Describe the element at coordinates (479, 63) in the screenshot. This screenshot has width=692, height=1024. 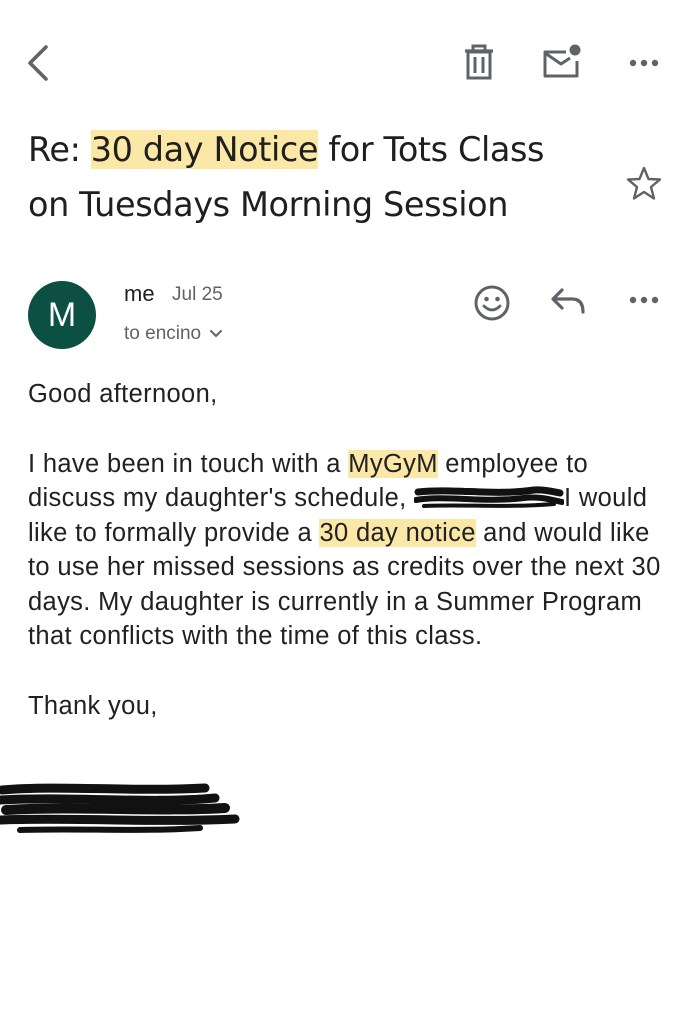
I see `trash-icon` at that location.